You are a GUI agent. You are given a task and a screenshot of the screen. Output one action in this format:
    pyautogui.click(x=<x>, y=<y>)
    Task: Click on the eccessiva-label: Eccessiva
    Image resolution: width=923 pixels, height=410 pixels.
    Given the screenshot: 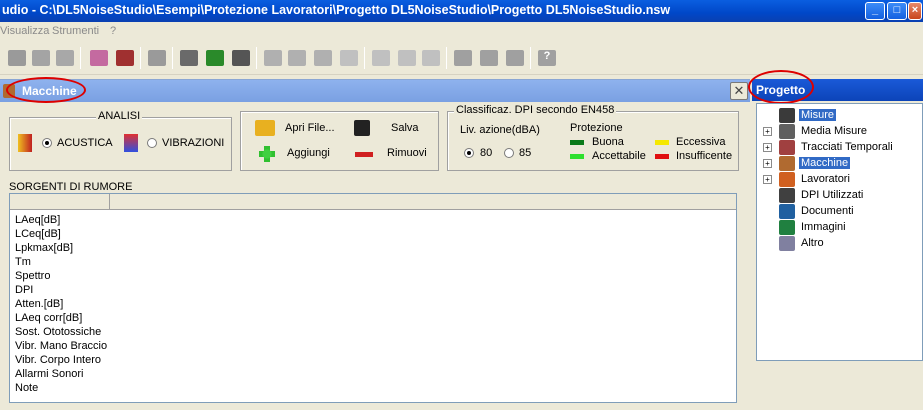 What is the action you would take?
    pyautogui.click(x=701, y=142)
    